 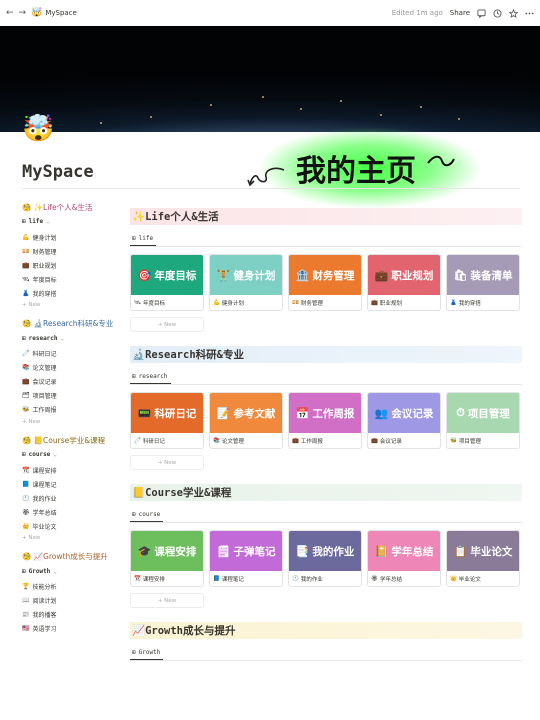 I want to click on gallery-card: 👥 会议记录 💼 会议记录, so click(x=404, y=420).